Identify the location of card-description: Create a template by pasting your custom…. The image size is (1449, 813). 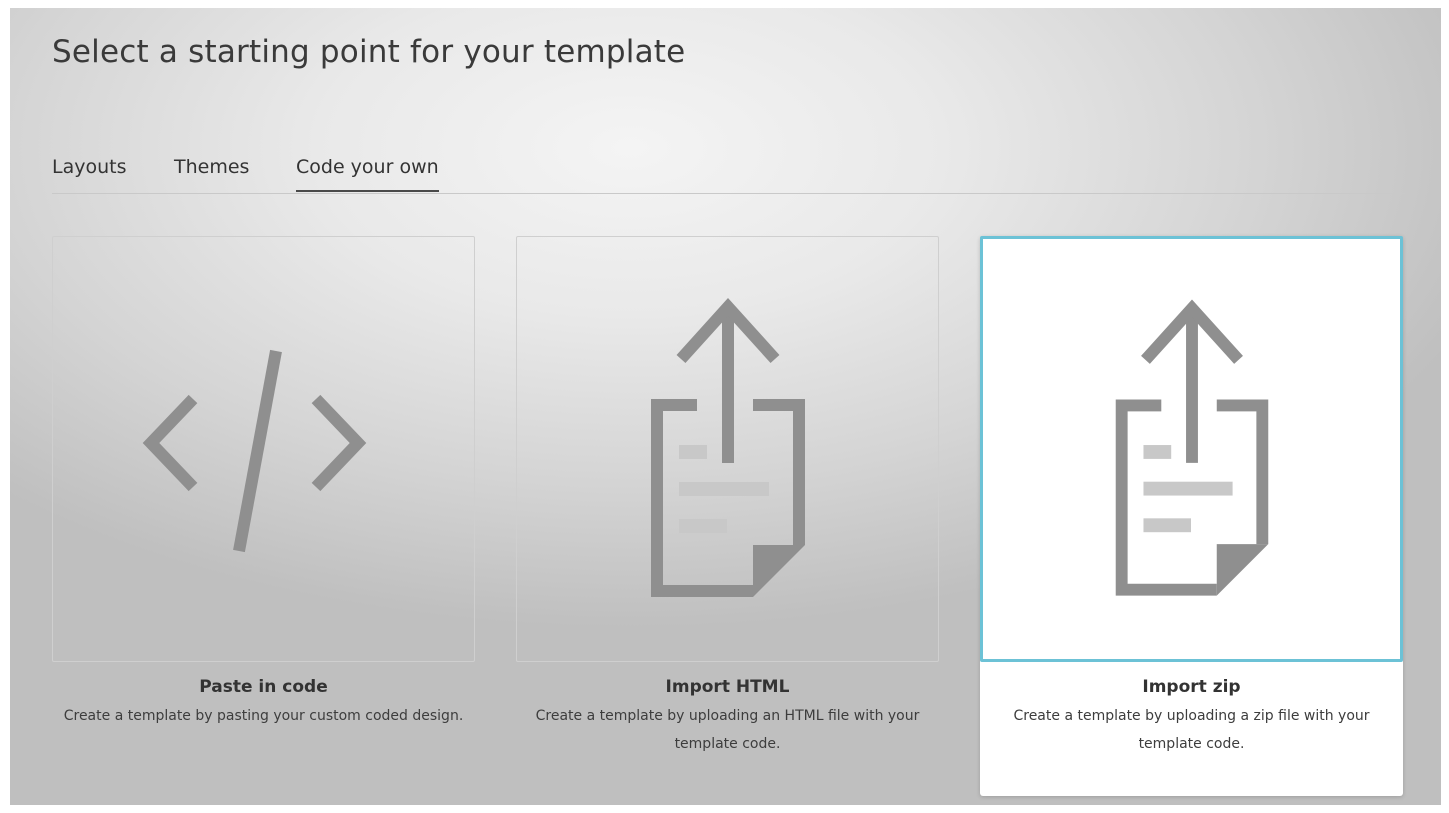
(263, 716).